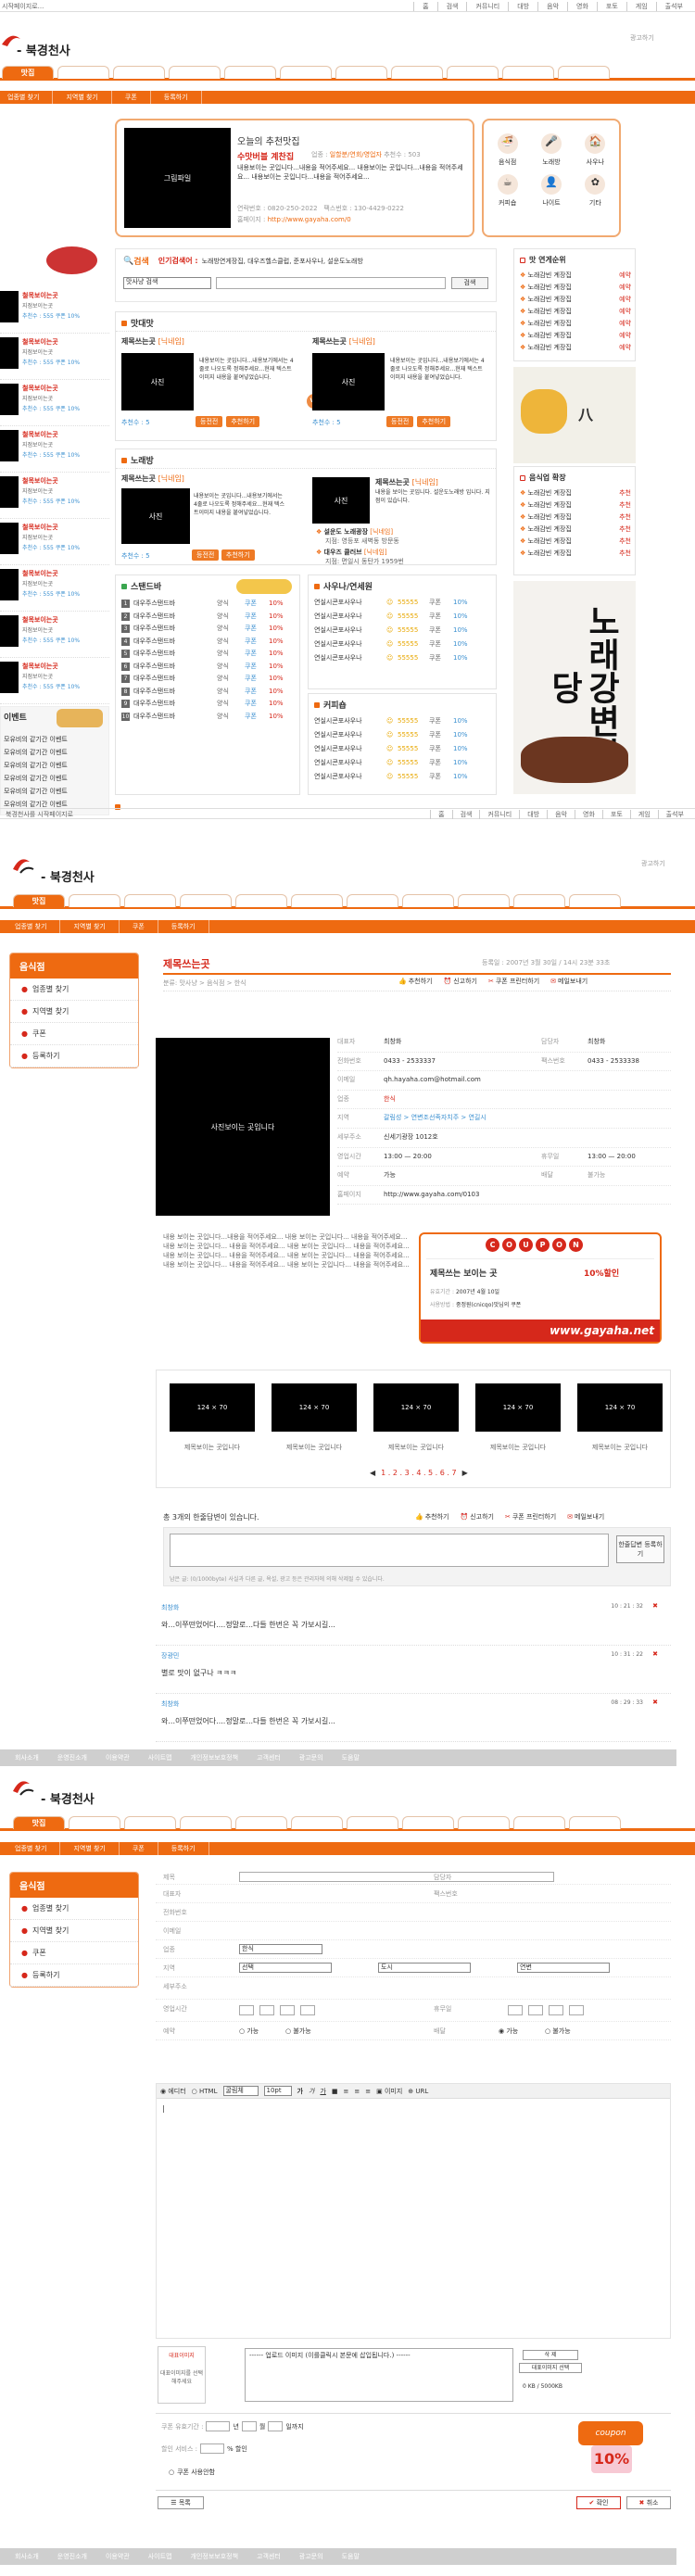 The image size is (695, 2576). I want to click on region-select: 선택, so click(285, 1968).